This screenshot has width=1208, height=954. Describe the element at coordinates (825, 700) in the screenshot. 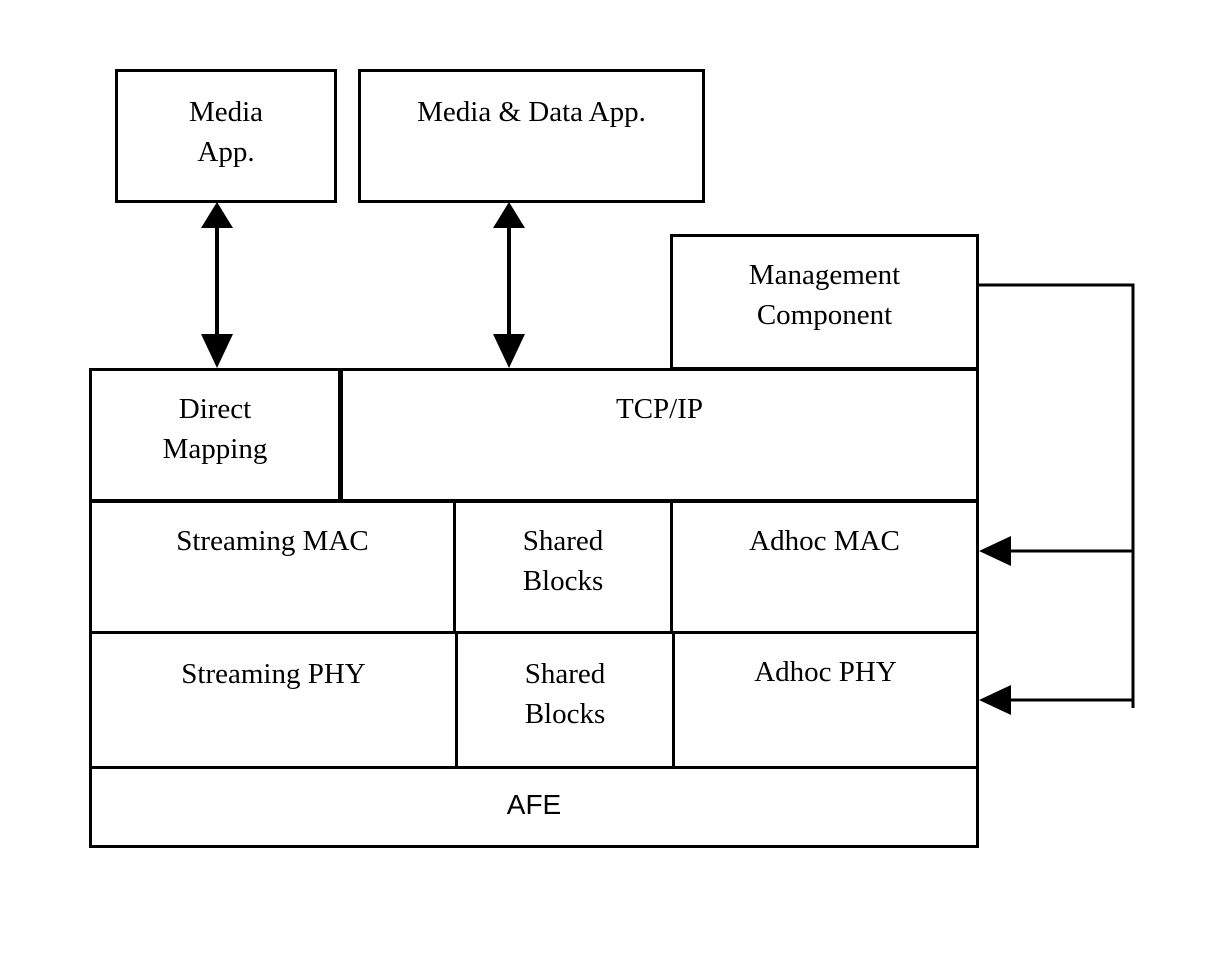

I see `adhoc-phy-block: Adhoc PHY` at that location.